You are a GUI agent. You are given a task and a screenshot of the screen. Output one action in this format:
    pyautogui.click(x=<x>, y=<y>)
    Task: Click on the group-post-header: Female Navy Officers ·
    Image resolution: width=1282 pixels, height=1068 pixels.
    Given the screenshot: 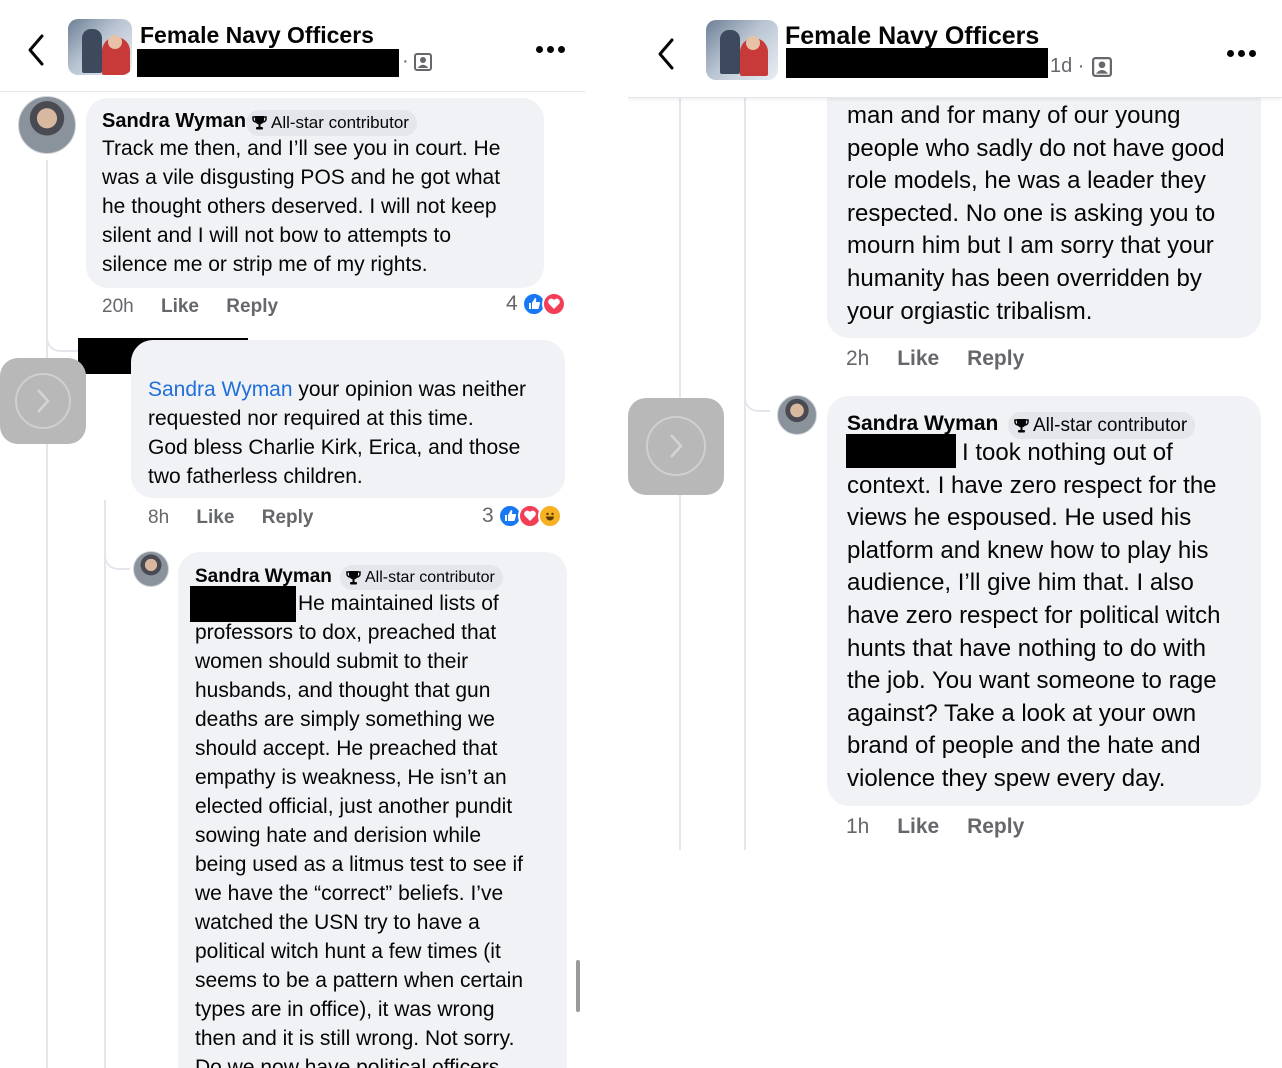 What is the action you would take?
    pyautogui.click(x=292, y=46)
    